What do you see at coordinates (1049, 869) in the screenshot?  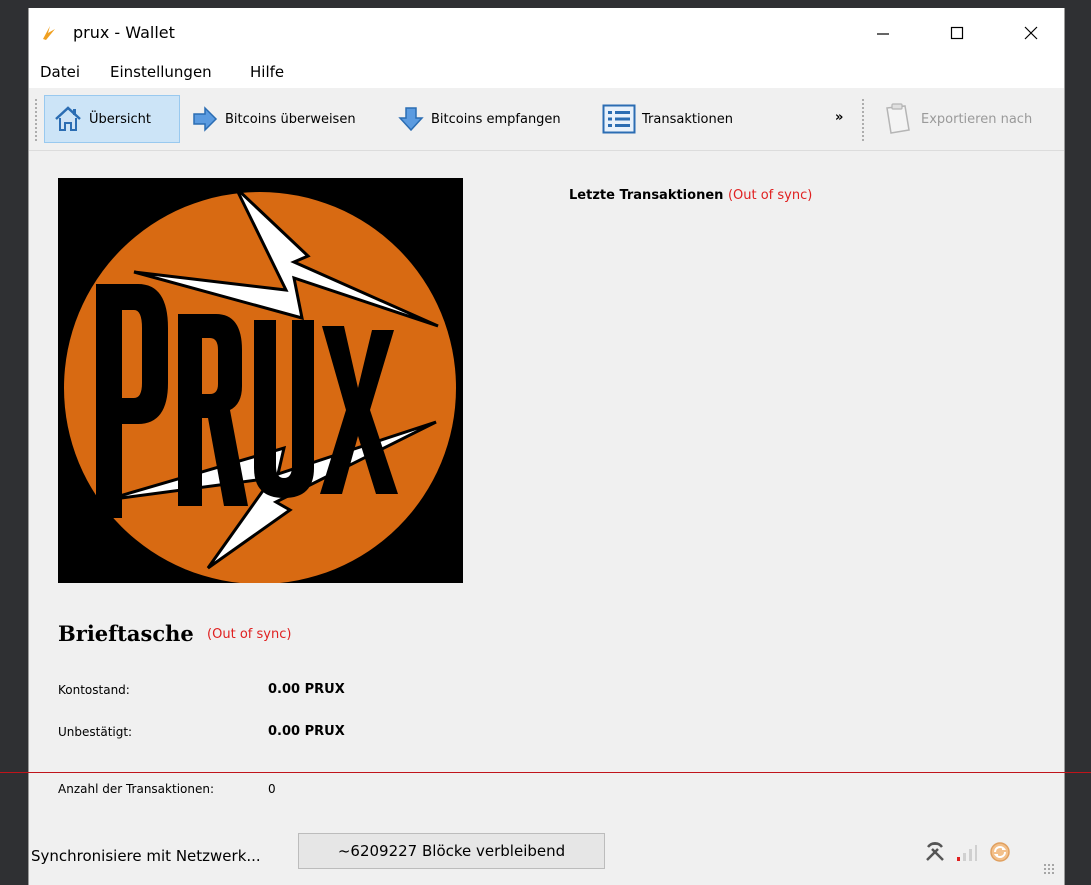 I see `resize-grip` at bounding box center [1049, 869].